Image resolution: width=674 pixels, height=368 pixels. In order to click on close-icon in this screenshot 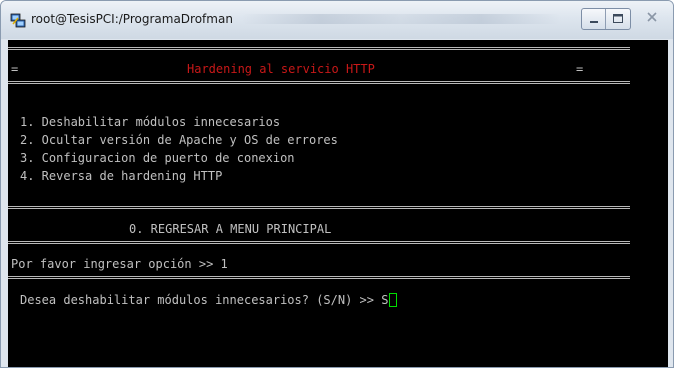, I will do `click(652, 17)`.